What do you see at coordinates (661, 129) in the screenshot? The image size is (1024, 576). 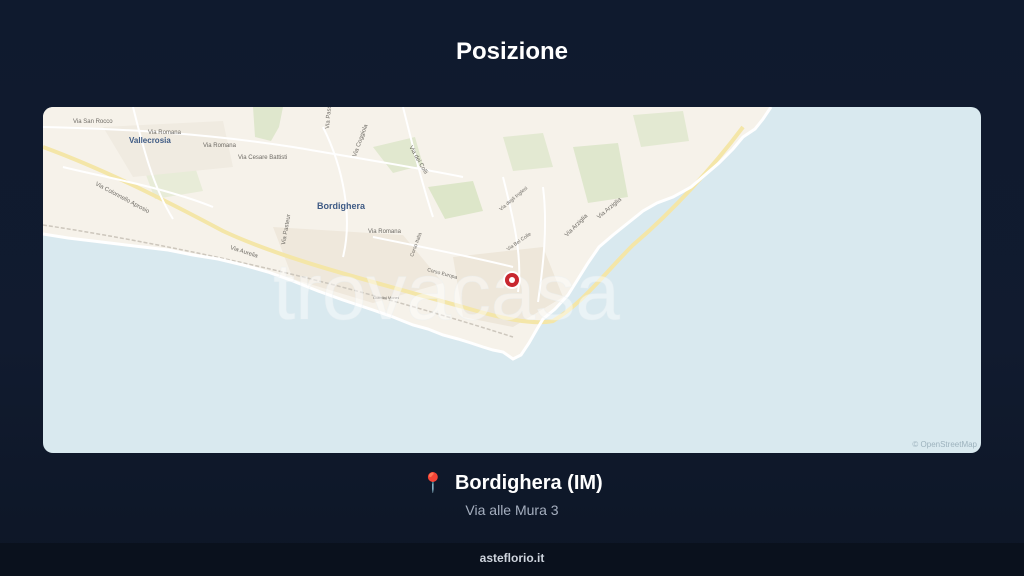 I see `park-area` at bounding box center [661, 129].